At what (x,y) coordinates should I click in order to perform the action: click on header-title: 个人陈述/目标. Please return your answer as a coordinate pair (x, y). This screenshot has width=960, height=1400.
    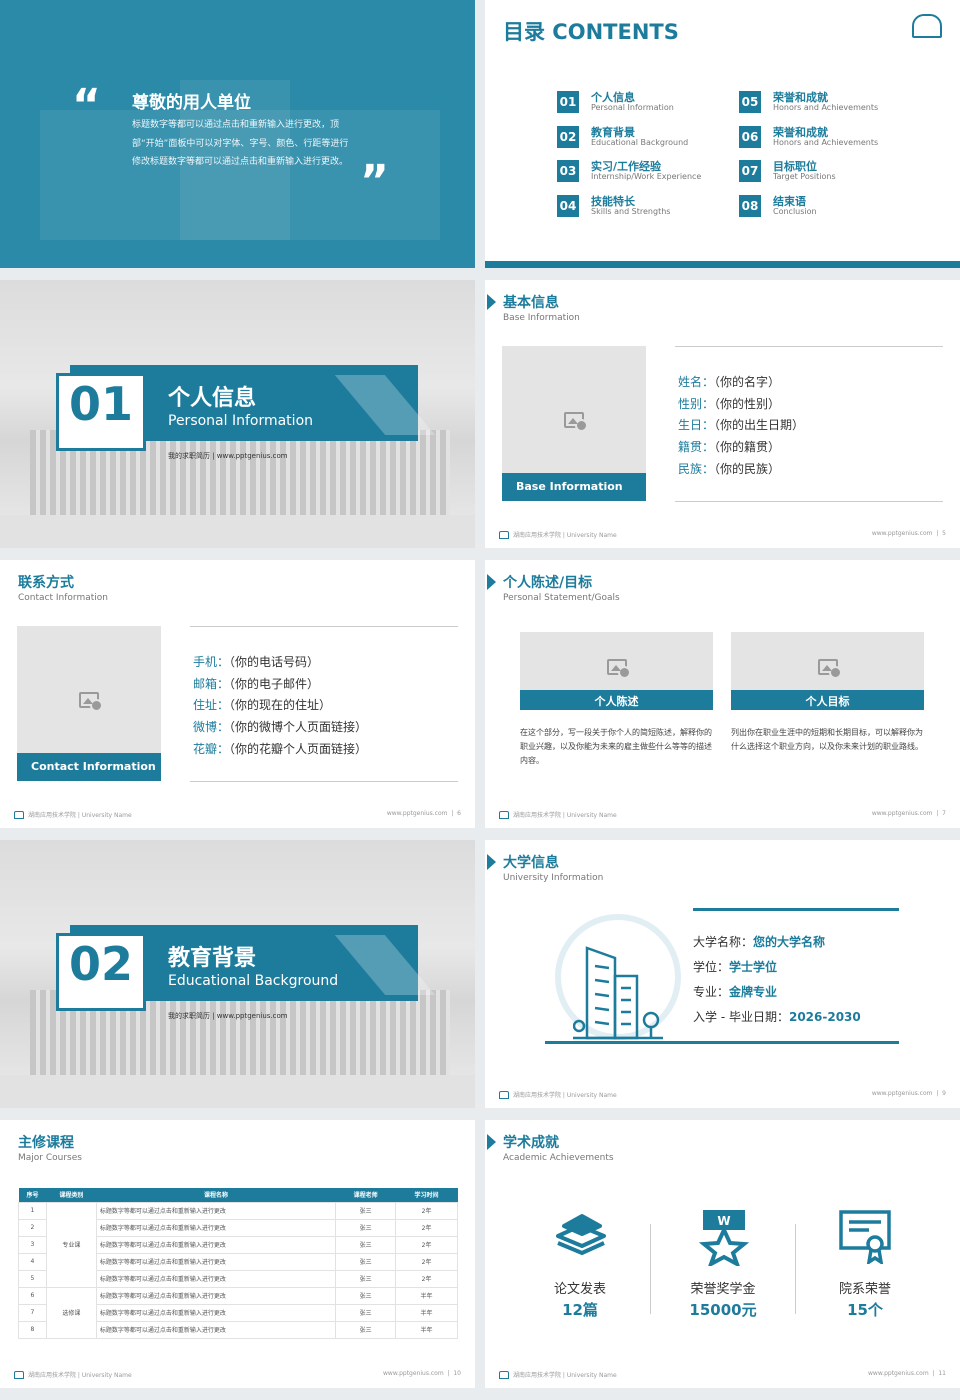
    Looking at the image, I should click on (548, 583).